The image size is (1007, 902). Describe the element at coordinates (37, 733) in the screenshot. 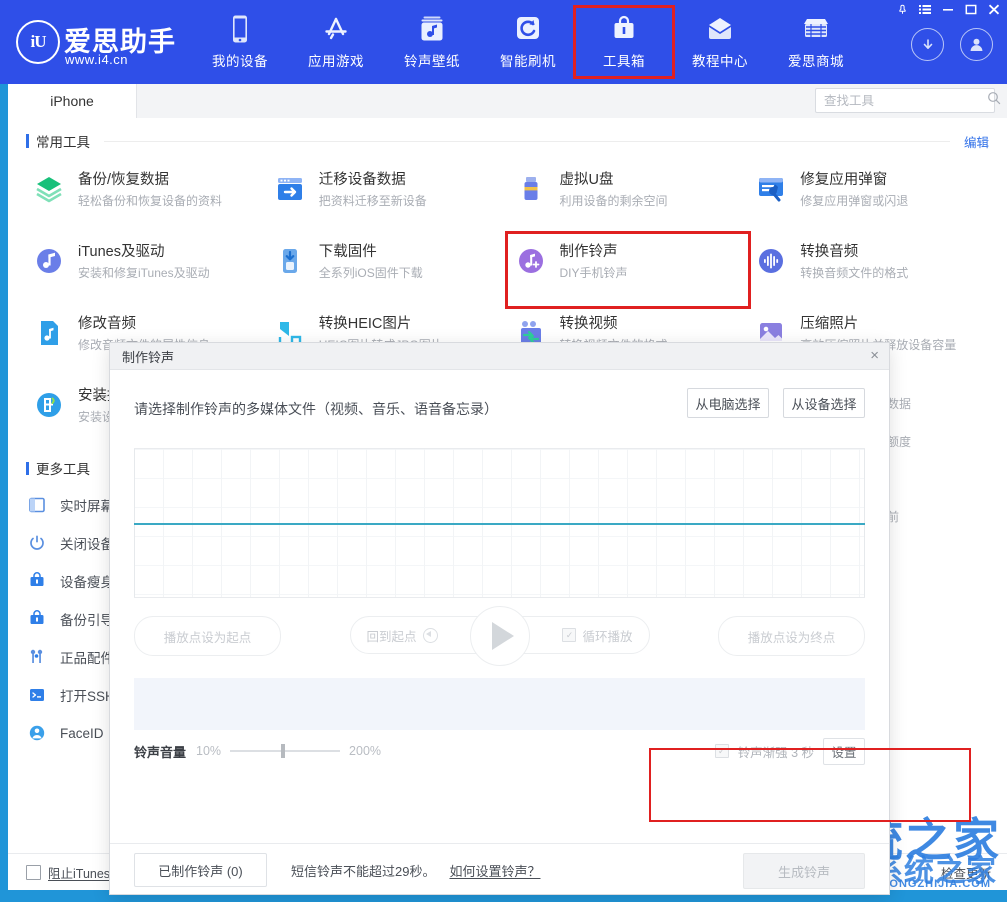

I see `faceid-icon` at that location.